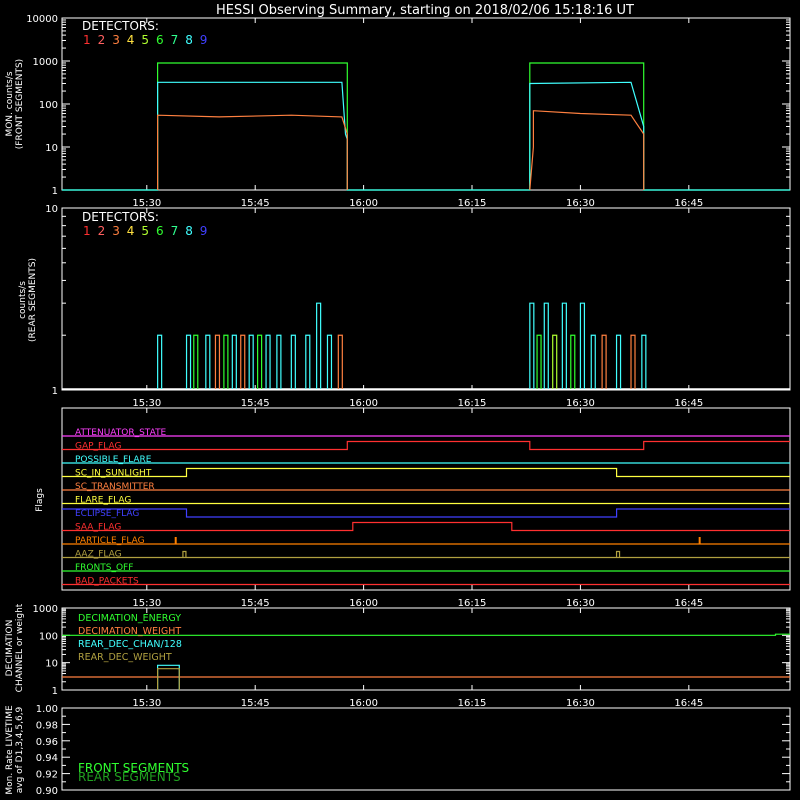  What do you see at coordinates (47, 709) in the screenshot?
I see `y-tick-label: 1.00` at bounding box center [47, 709].